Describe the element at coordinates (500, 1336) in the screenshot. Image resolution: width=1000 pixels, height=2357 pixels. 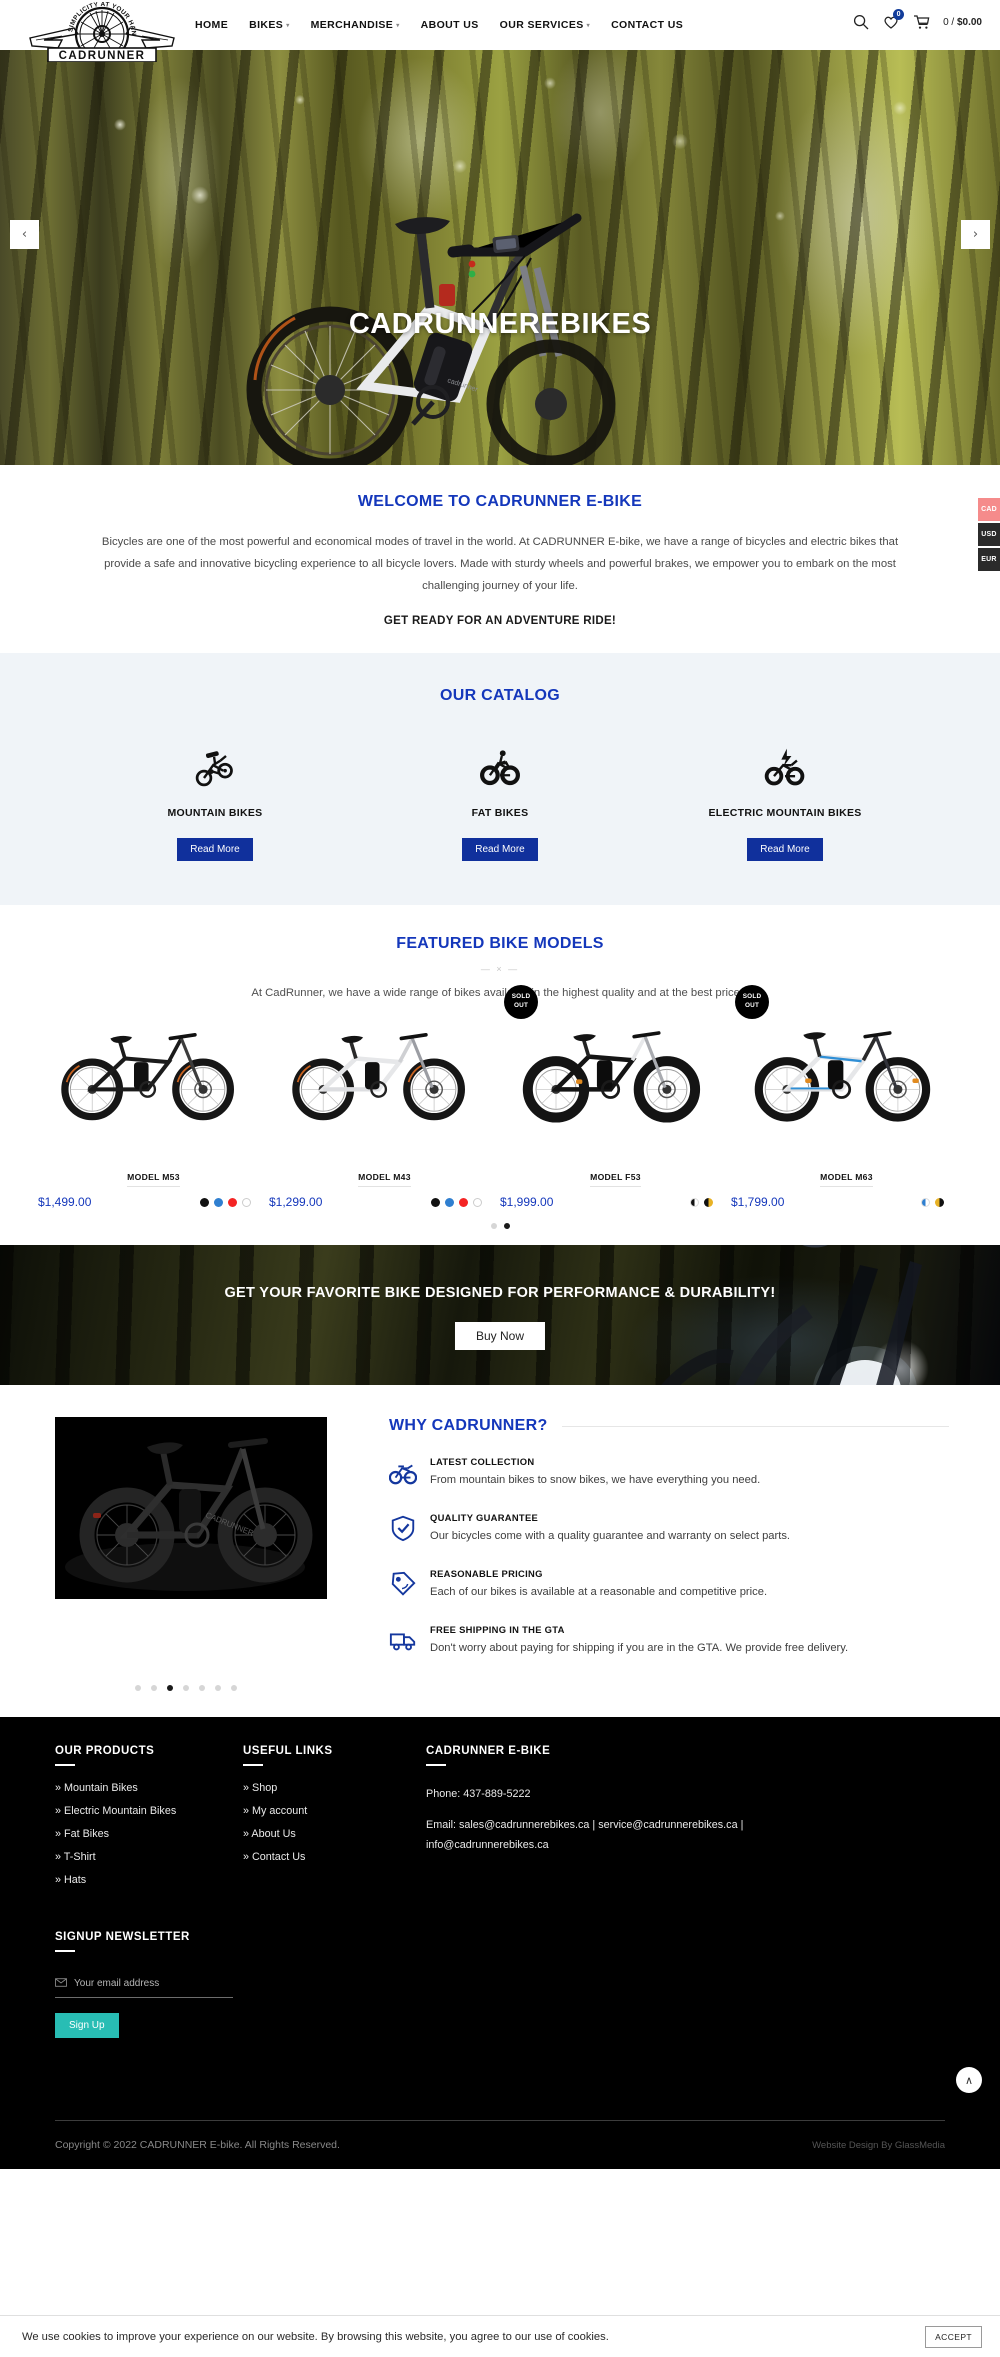
I see `buy-now-button: Buy Now` at that location.